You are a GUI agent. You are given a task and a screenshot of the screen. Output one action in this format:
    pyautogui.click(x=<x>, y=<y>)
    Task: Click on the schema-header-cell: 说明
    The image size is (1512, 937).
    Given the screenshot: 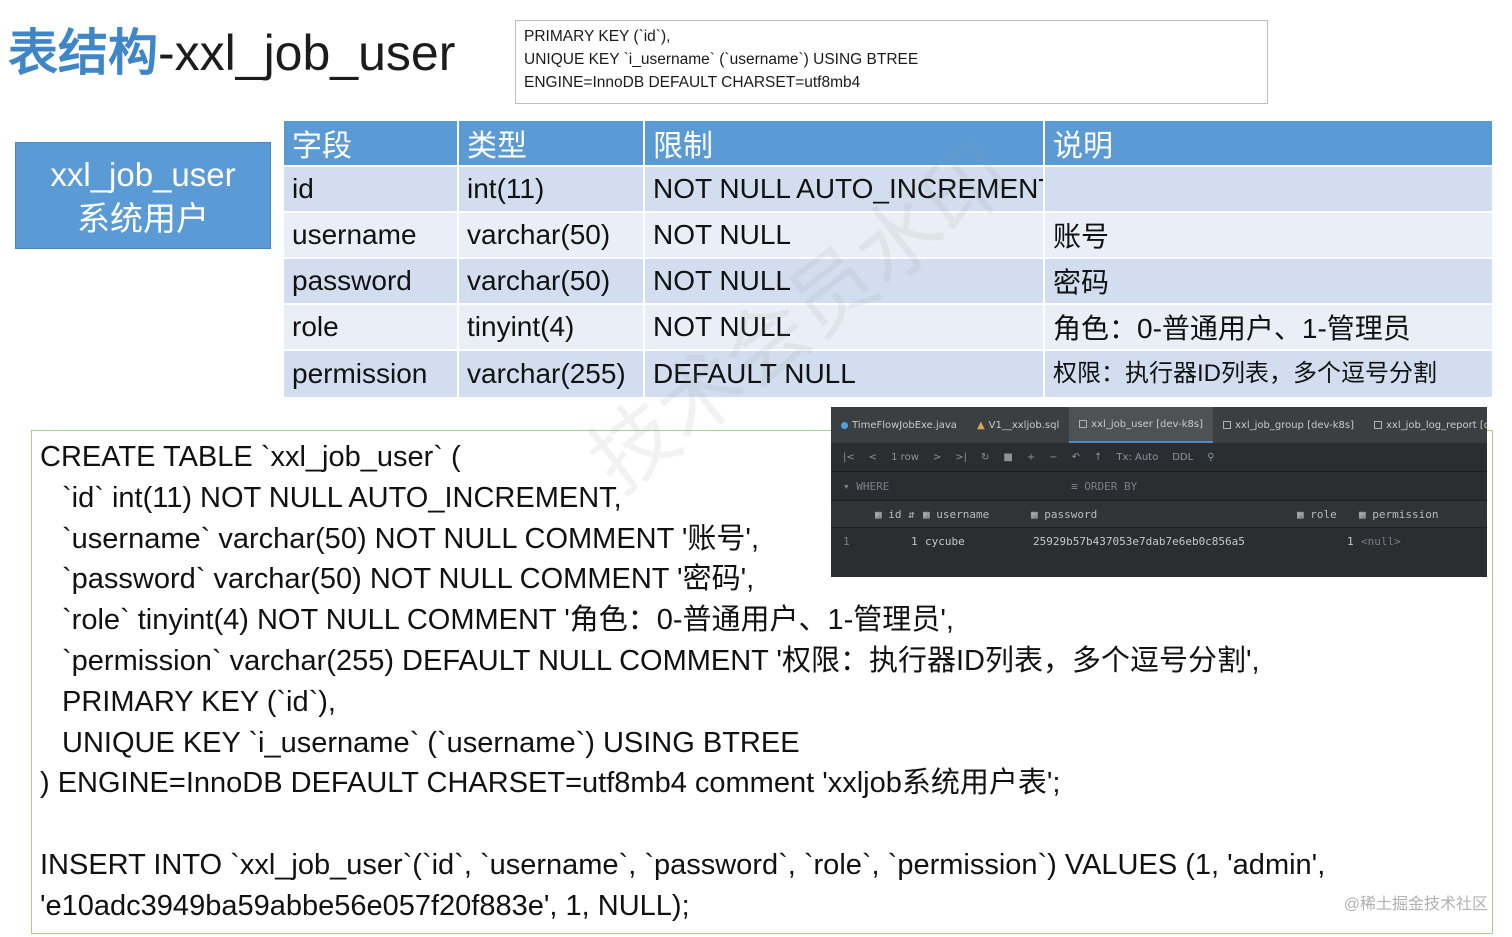 What is the action you would take?
    pyautogui.click(x=1269, y=144)
    